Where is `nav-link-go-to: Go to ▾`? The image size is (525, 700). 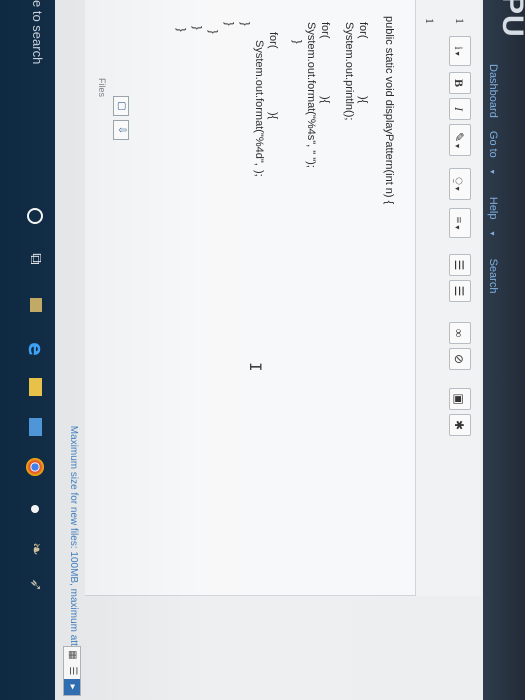
nav-link-go-to: Go to ▾ is located at coordinates (493, 157).